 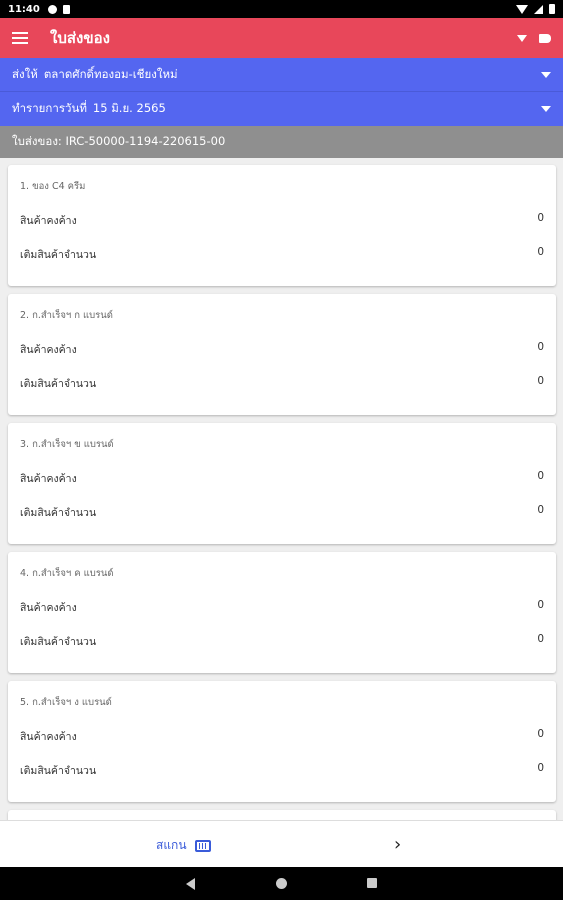 I want to click on recipient-label: ส่งให้, so click(x=25, y=73).